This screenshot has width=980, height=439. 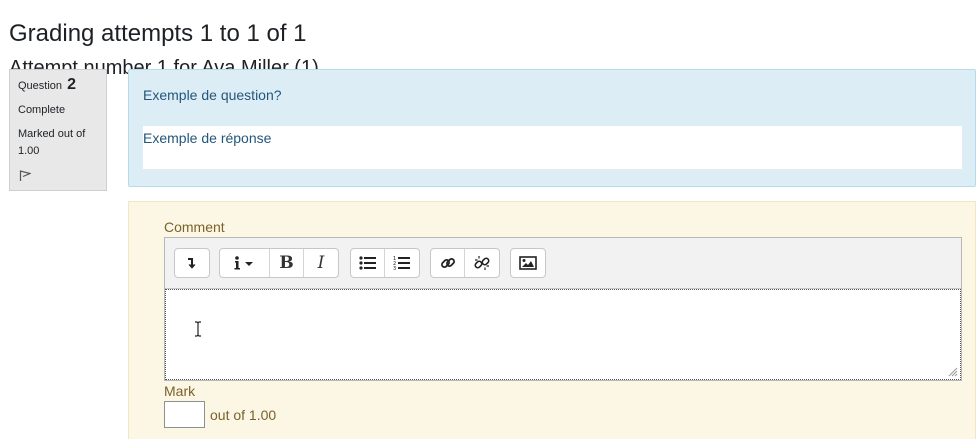 I want to click on collapse-button, so click(x=192, y=263).